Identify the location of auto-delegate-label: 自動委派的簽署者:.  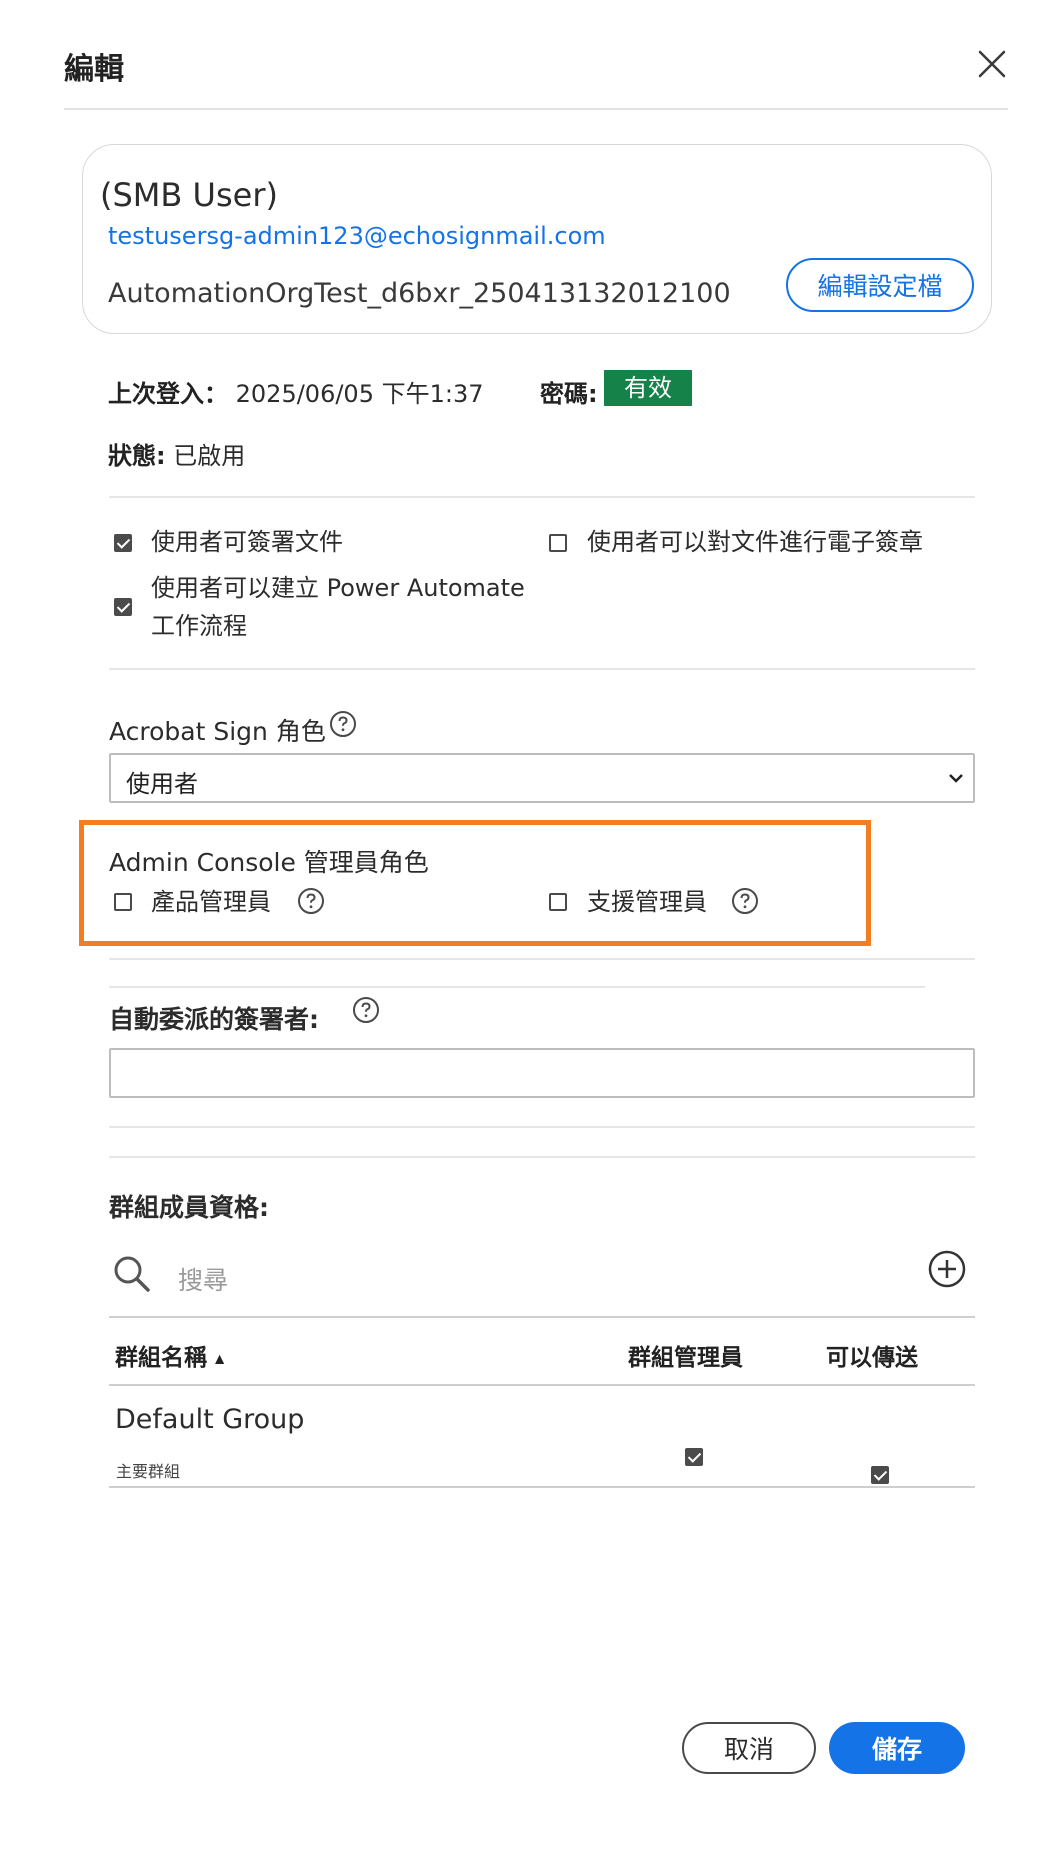
(214, 1019).